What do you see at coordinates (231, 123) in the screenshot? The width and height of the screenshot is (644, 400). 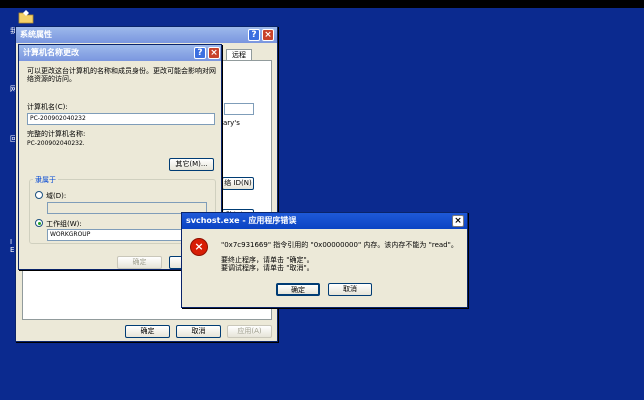 I see `text-fragment: ary's` at bounding box center [231, 123].